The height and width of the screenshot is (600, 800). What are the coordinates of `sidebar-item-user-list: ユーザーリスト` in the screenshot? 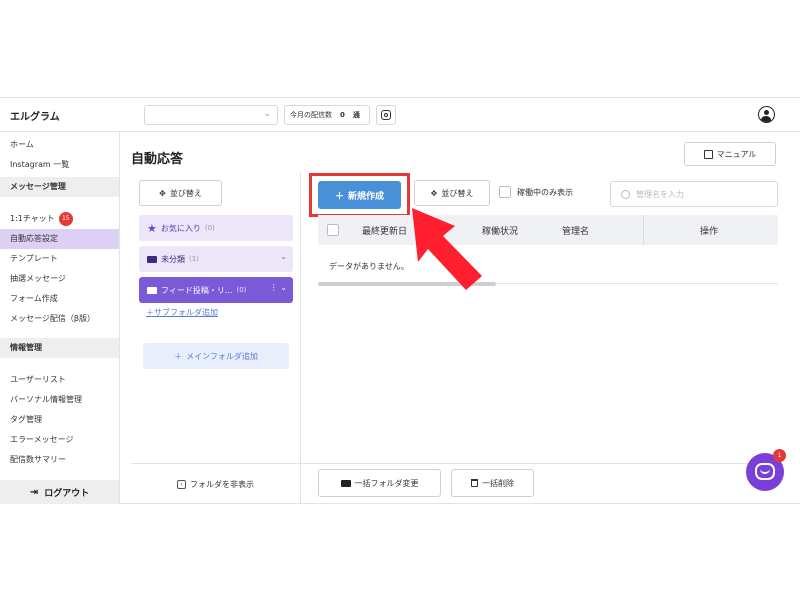 It's located at (59, 380).